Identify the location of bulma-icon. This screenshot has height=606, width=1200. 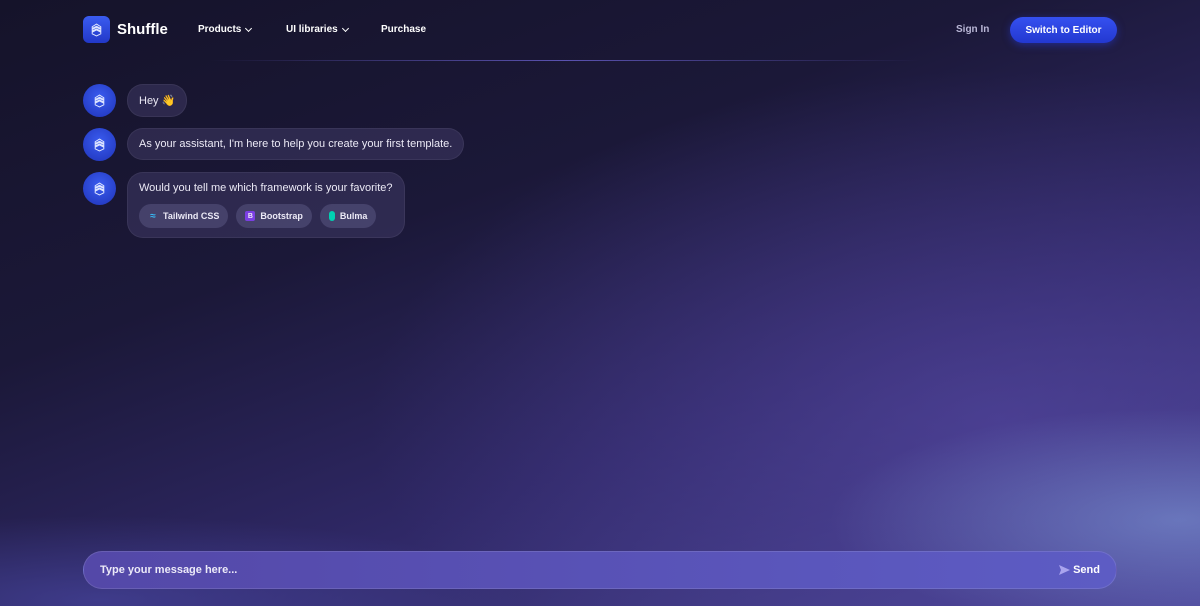
(331, 216).